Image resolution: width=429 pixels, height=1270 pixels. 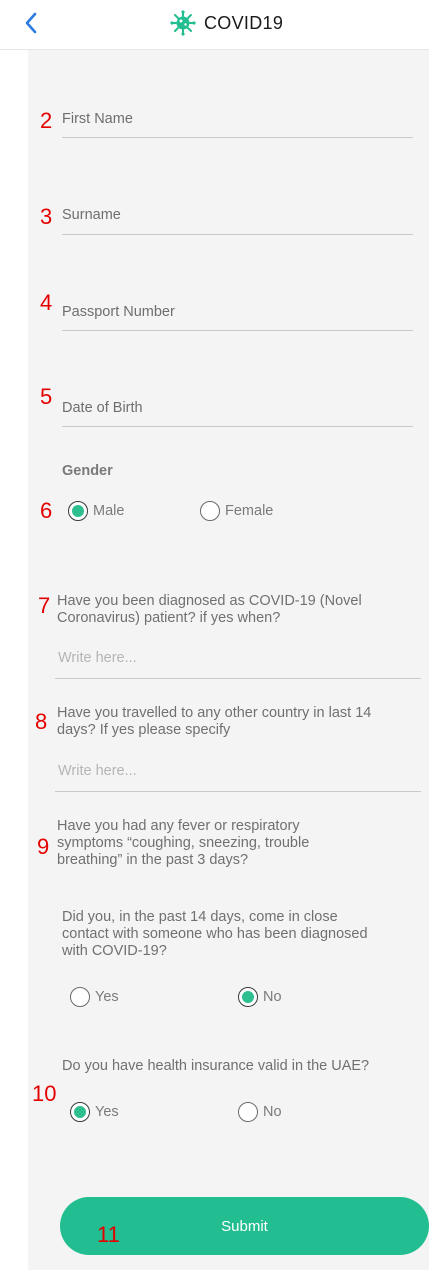 What do you see at coordinates (44, 1093) in the screenshot?
I see `annotation-number: 10` at bounding box center [44, 1093].